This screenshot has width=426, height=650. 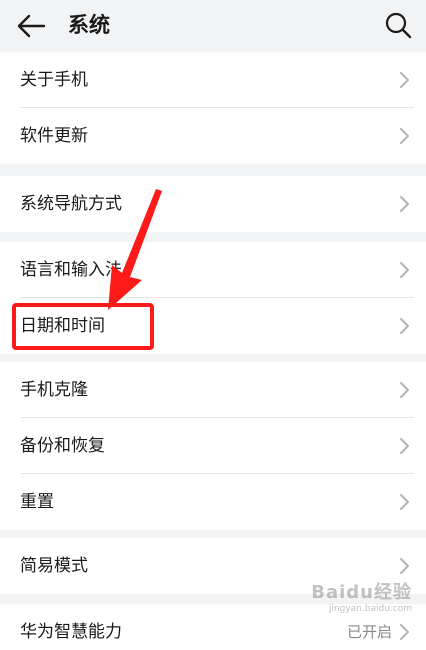 I want to click on settings-item-language-input: 语言和输入法, so click(x=213, y=270).